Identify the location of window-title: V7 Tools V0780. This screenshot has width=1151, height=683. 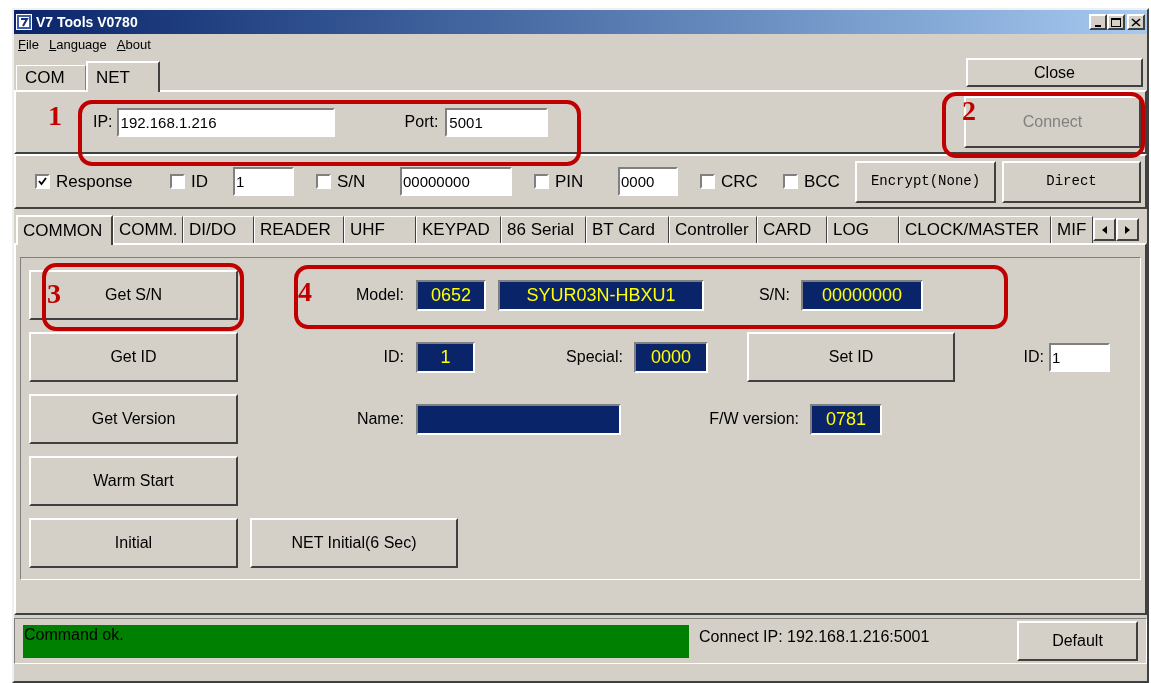
(87, 22).